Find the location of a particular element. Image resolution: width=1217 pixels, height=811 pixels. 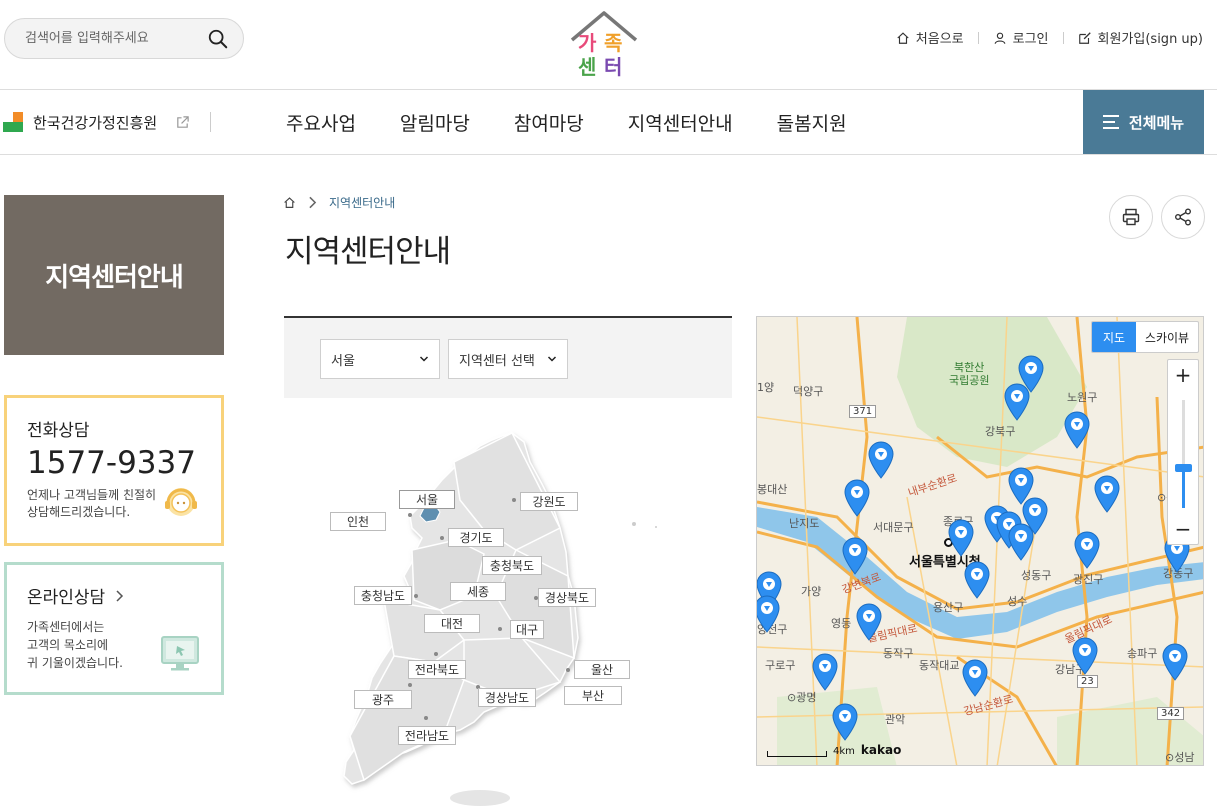

region-select: 서울 is located at coordinates (380, 359).